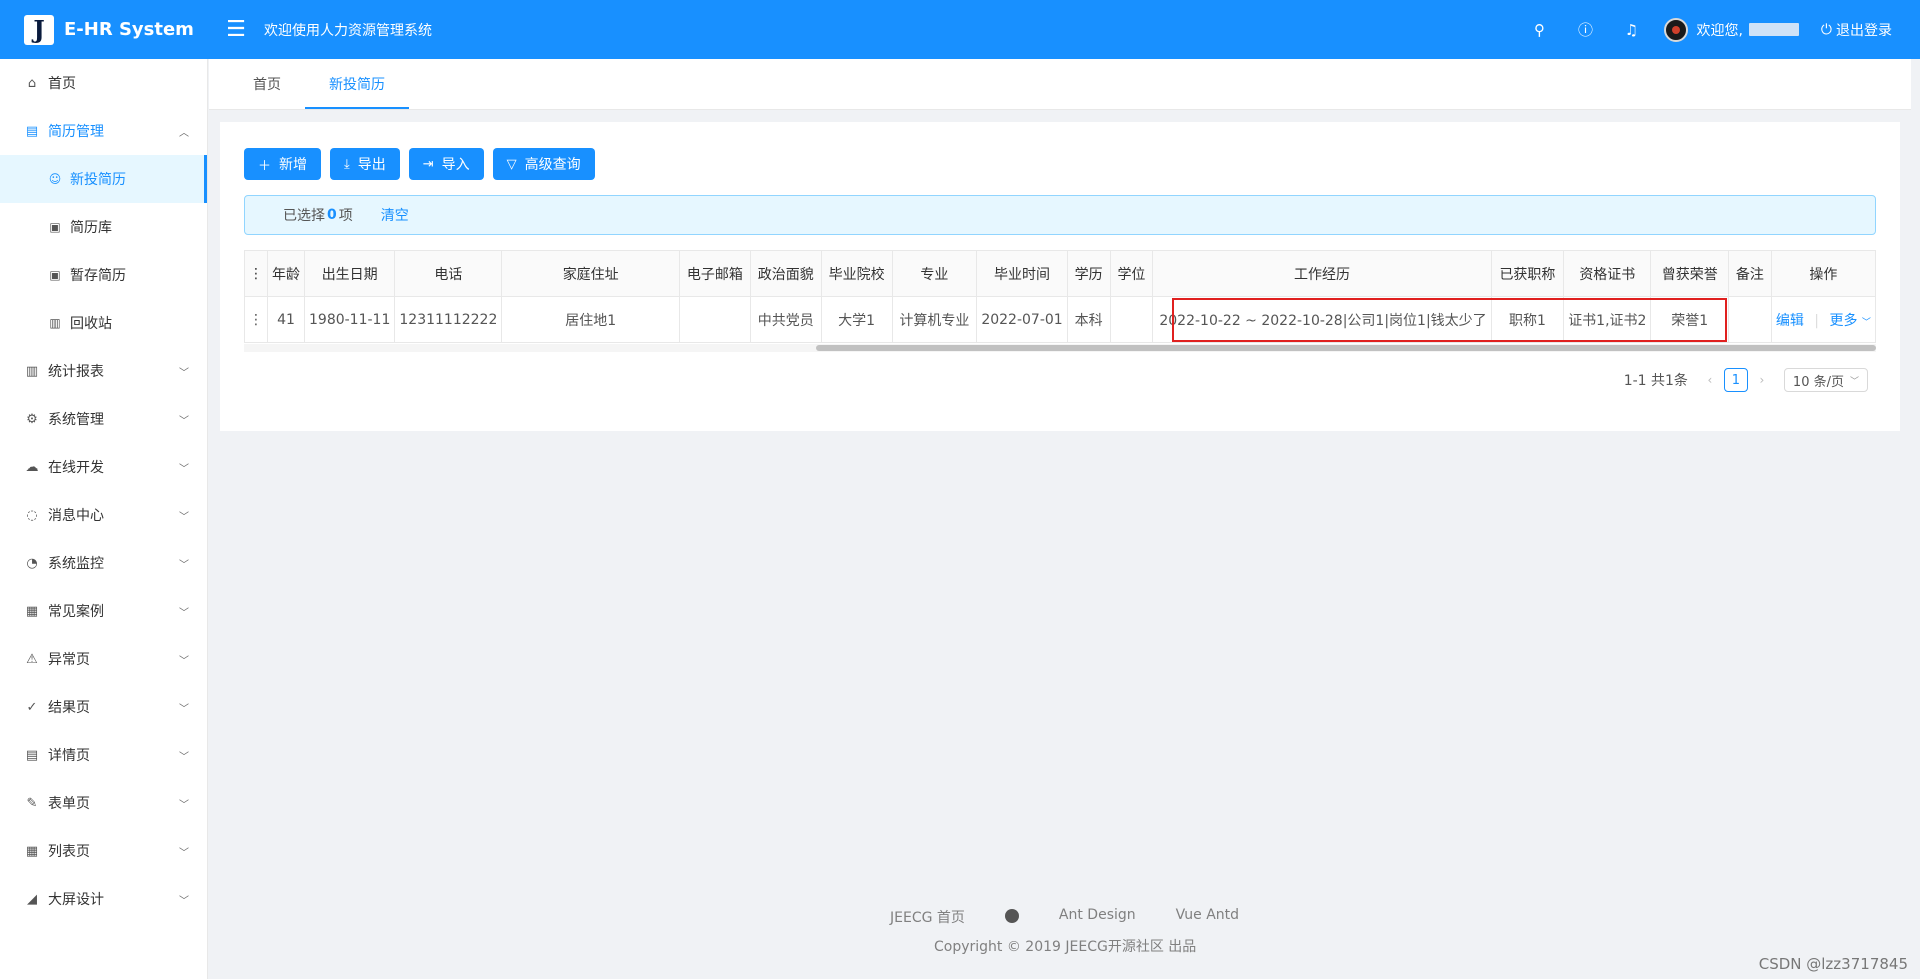 This screenshot has height=979, width=1920. Describe the element at coordinates (104, 29) in the screenshot. I see `logo: J E-HR System` at that location.